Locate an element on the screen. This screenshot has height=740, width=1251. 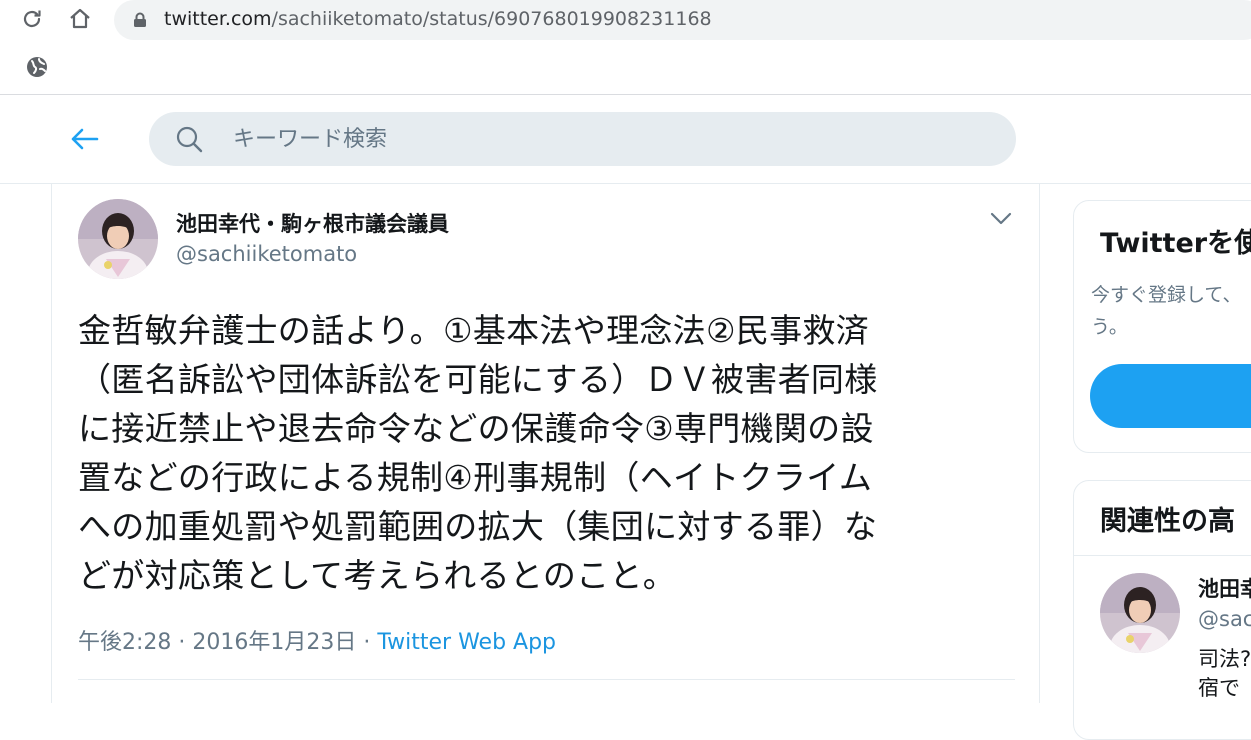
tweet-text-line: への加重処罰や処罰範囲の拡大（集団に対する罪）な is located at coordinates (478, 526).